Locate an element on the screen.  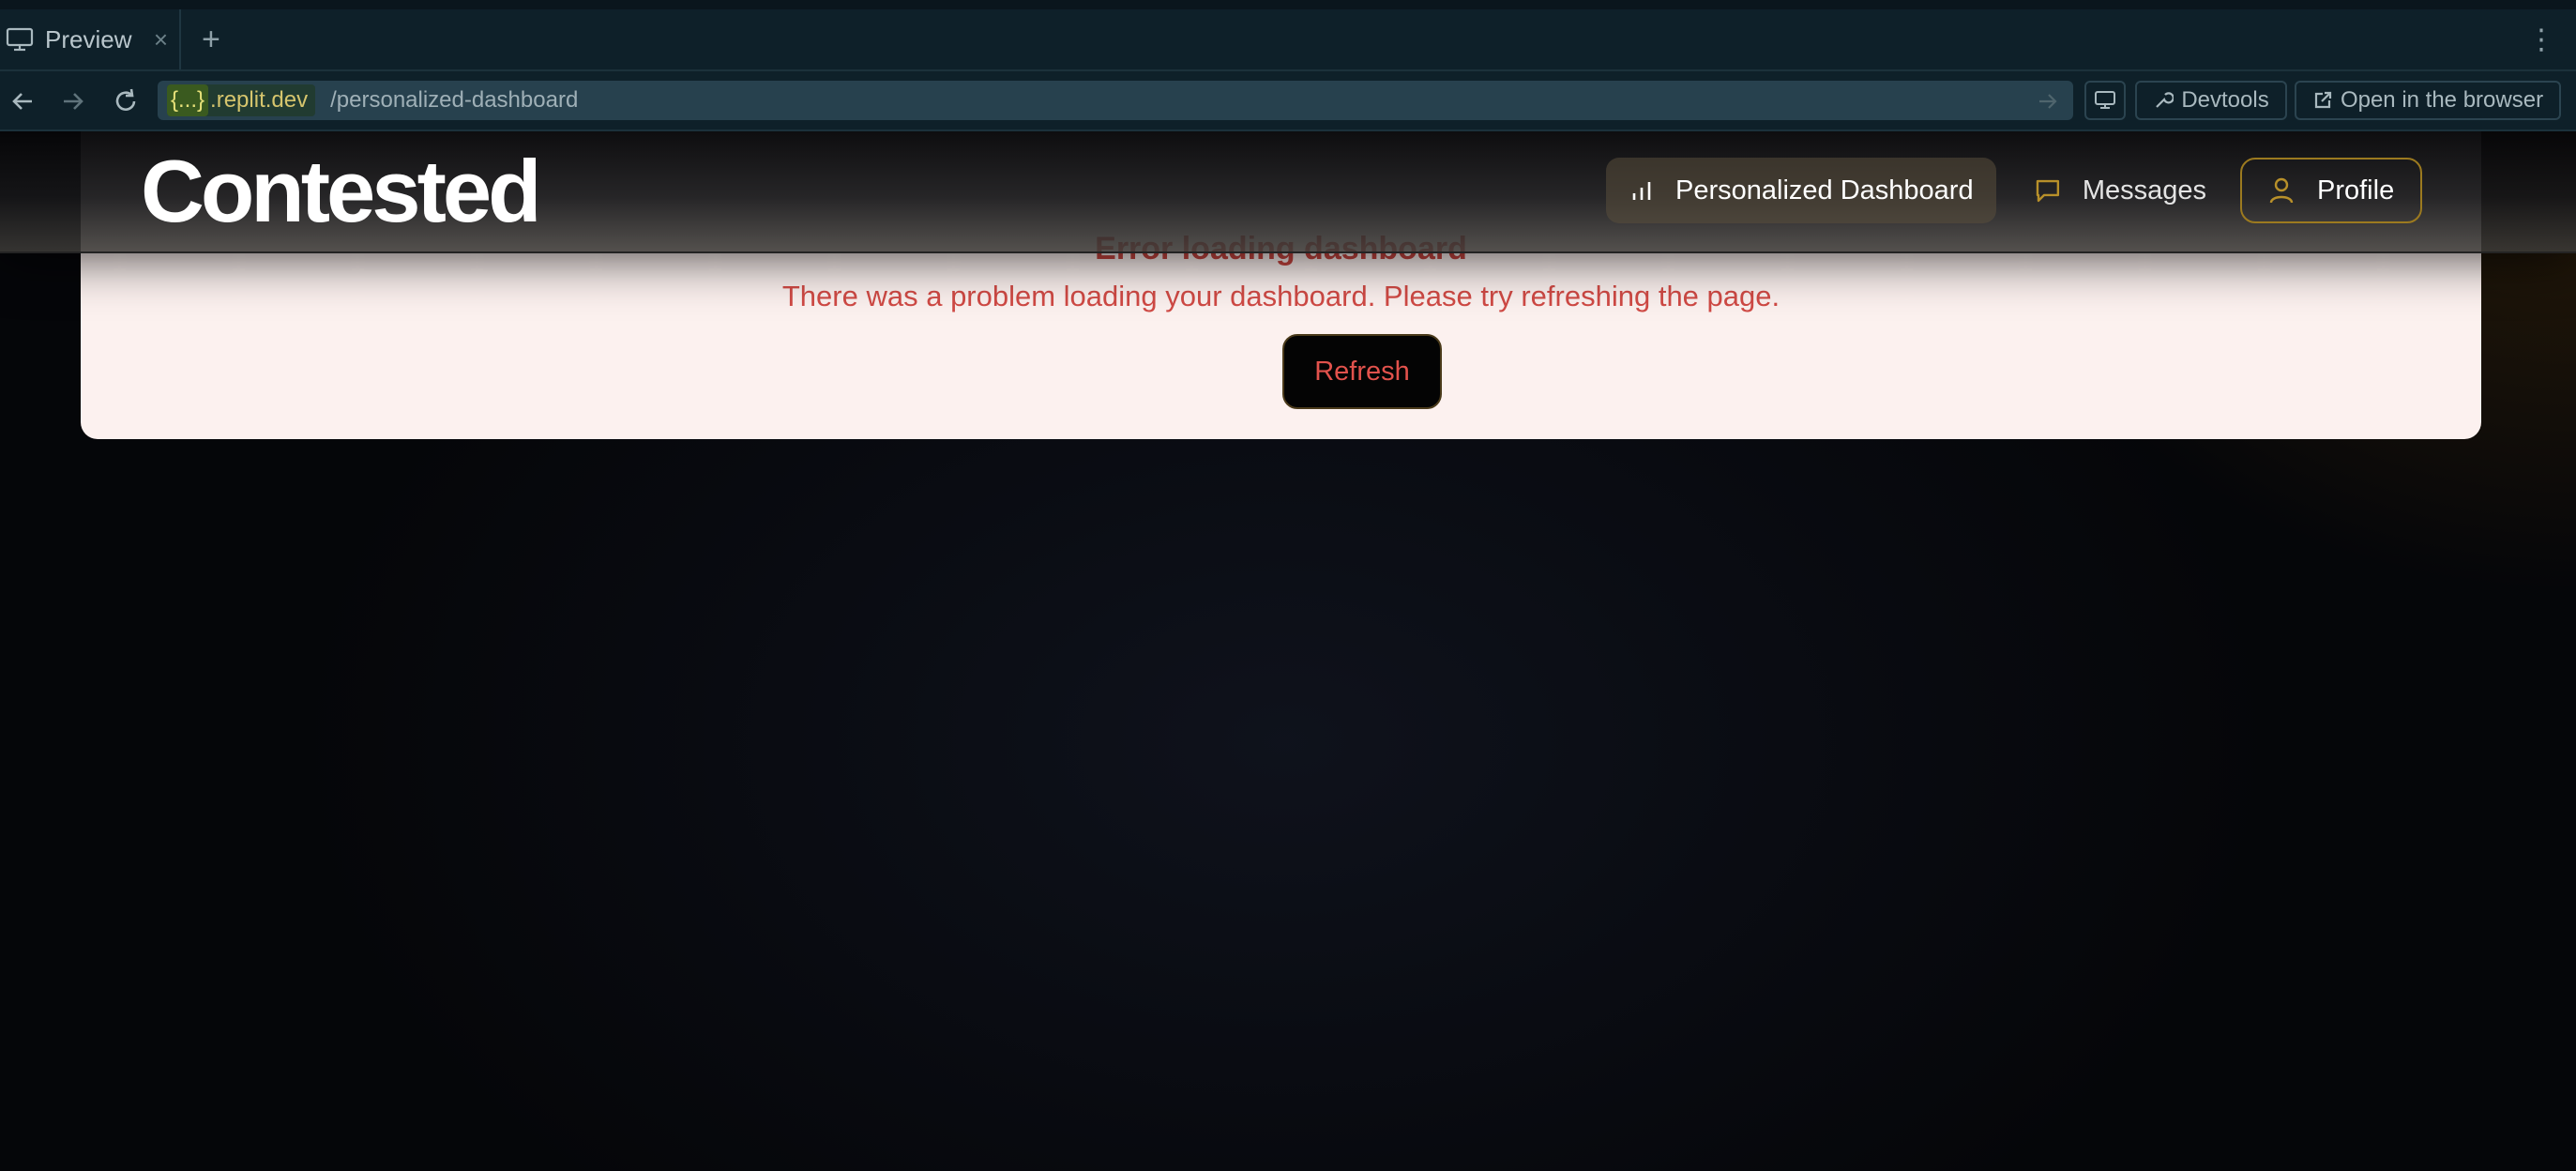
wrench-icon is located at coordinates (2165, 100).